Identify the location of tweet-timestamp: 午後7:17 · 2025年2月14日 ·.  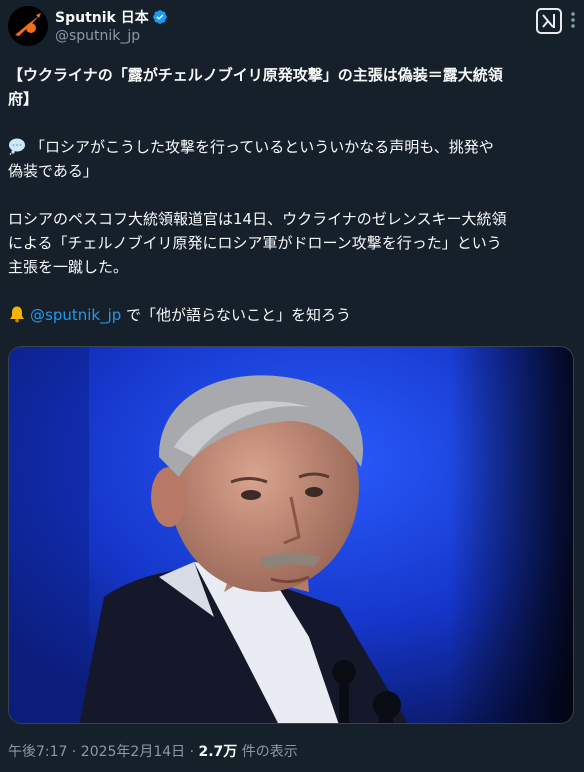
(103, 752).